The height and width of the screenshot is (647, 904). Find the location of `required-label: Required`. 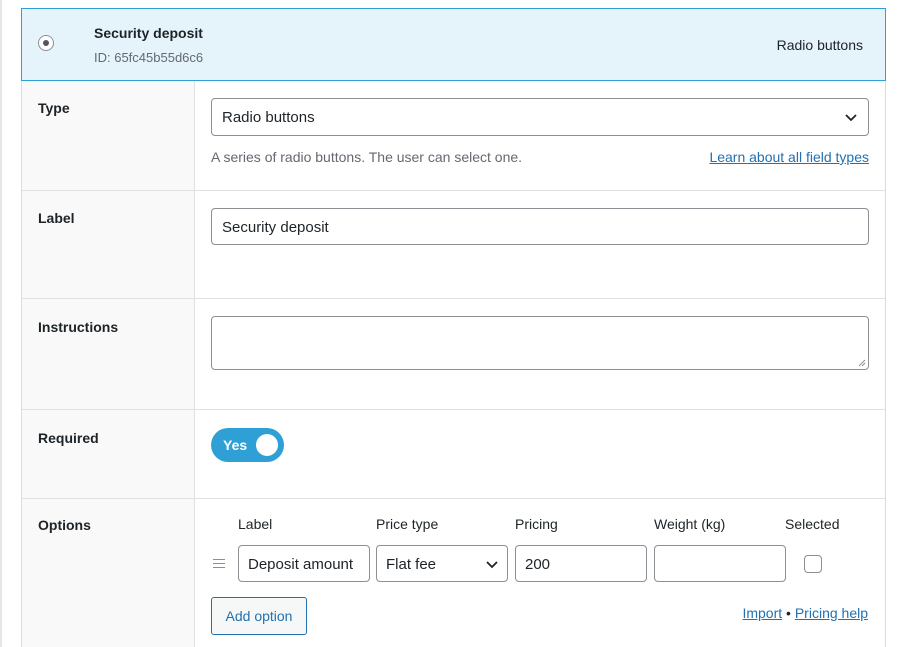

required-label: Required is located at coordinates (68, 438).